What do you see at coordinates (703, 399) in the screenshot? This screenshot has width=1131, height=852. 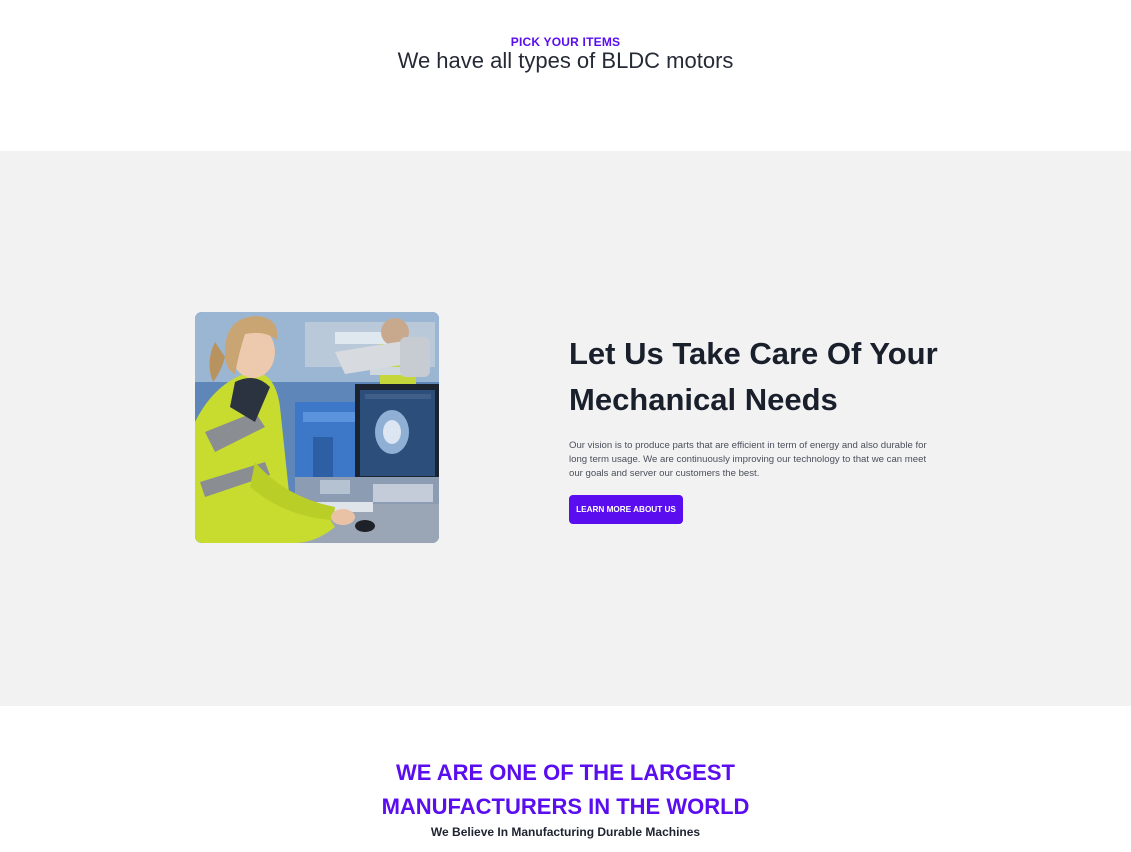 I see `about-heading-line-2: Mechanical Needs` at bounding box center [703, 399].